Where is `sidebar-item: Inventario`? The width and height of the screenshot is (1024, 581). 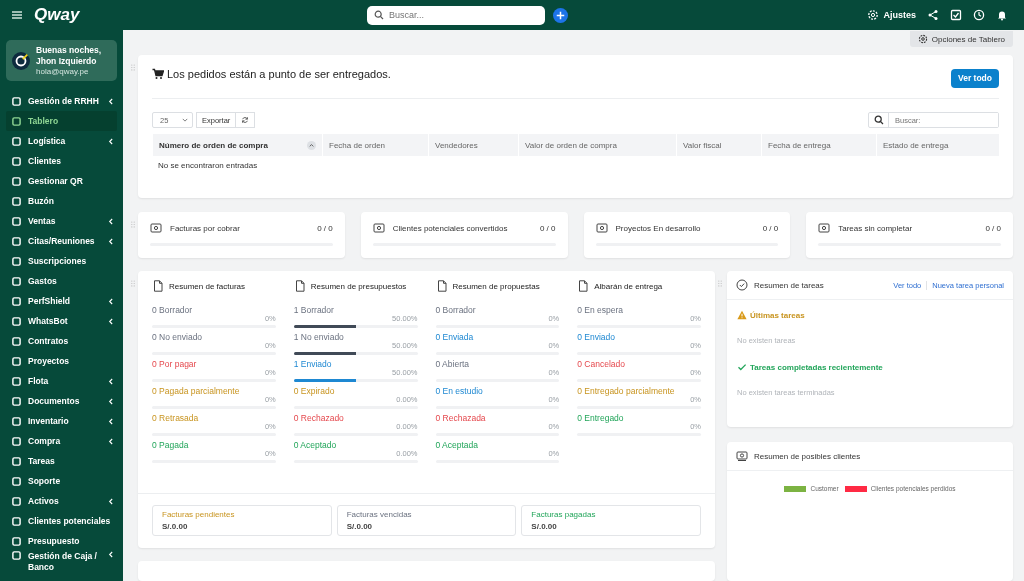 sidebar-item: Inventario is located at coordinates (61, 421).